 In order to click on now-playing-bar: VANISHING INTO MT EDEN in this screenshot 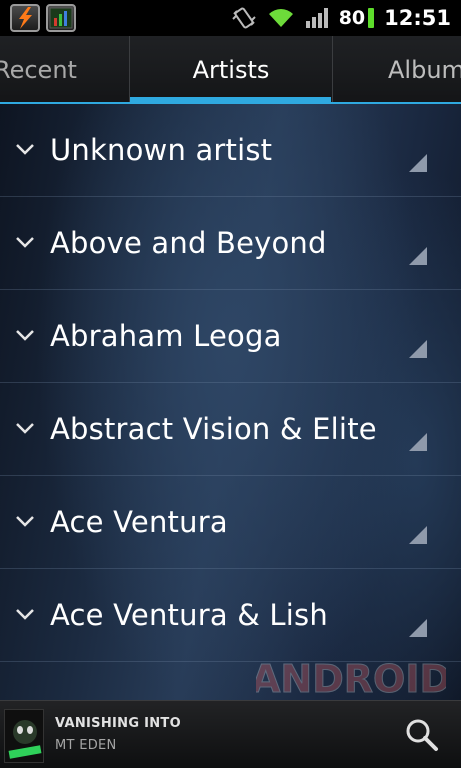, I will do `click(230, 734)`.